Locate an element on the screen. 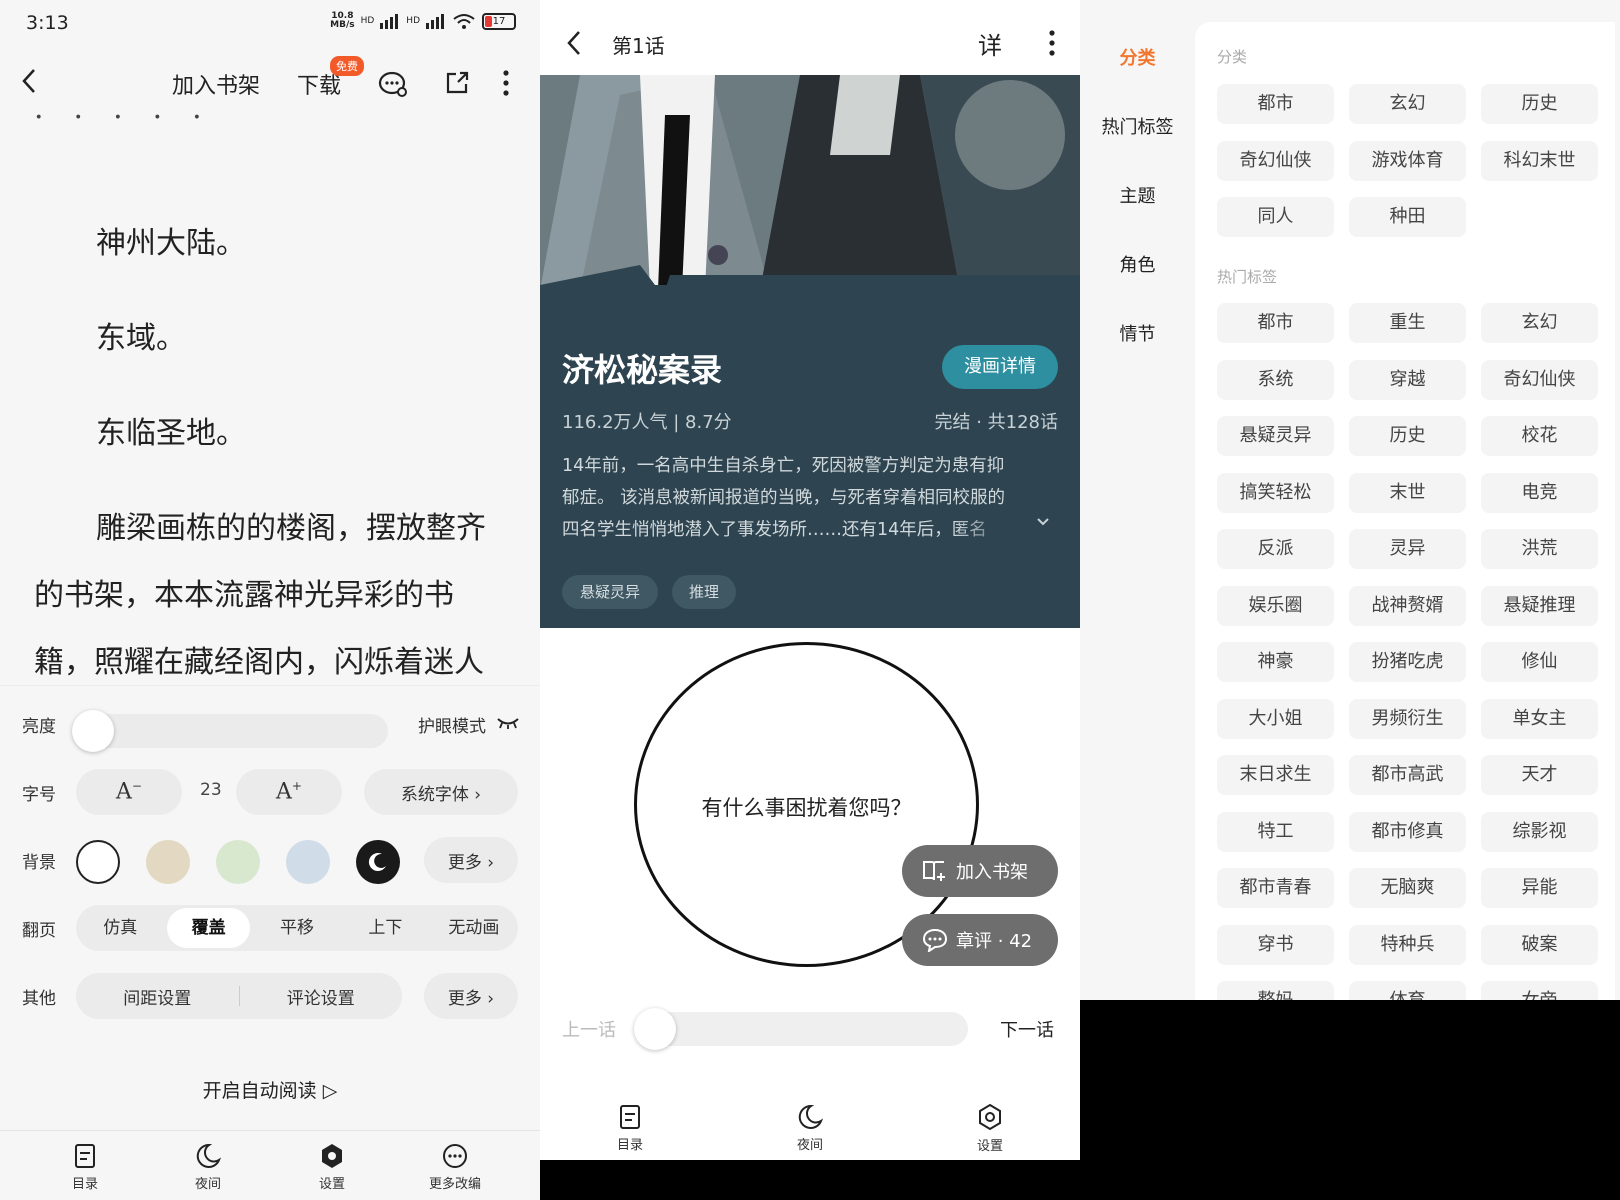  bg-option-green is located at coordinates (238, 862).